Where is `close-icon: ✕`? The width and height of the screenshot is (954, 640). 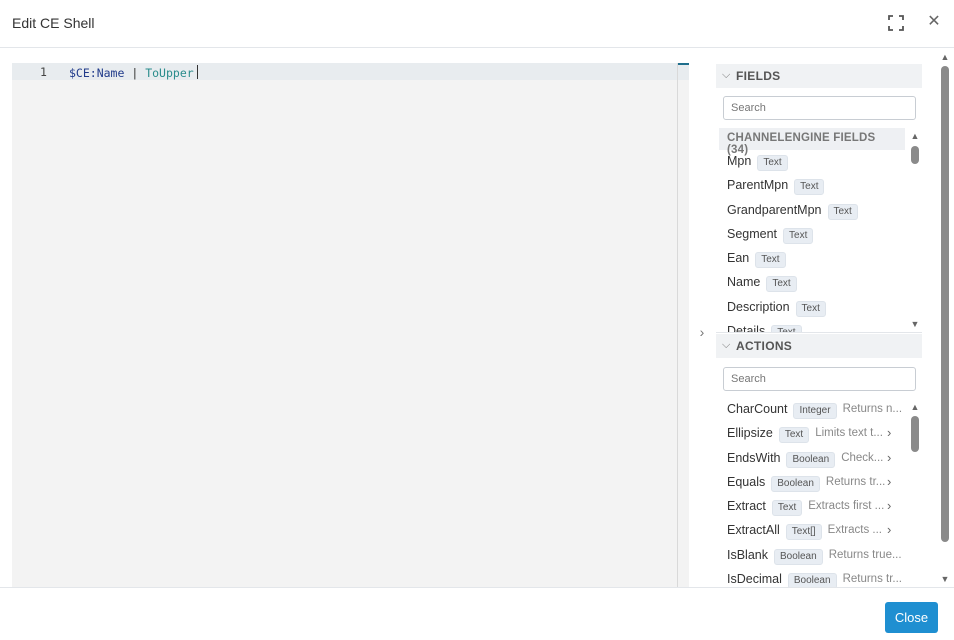 close-icon: ✕ is located at coordinates (934, 22).